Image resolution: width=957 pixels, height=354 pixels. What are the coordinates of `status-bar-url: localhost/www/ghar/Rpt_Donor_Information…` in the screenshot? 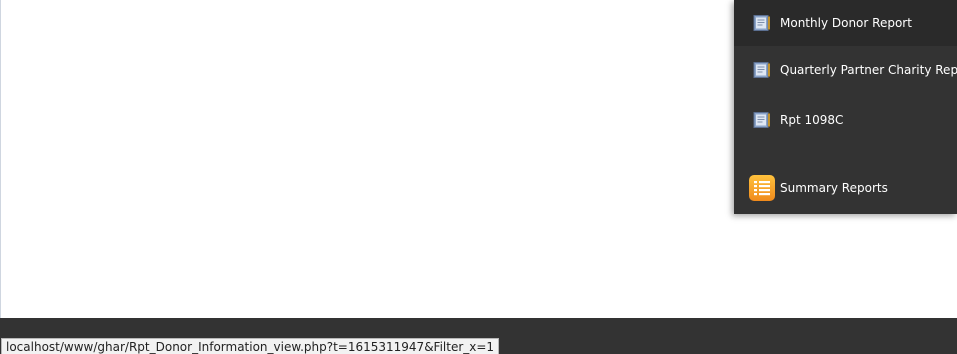 It's located at (250, 346).